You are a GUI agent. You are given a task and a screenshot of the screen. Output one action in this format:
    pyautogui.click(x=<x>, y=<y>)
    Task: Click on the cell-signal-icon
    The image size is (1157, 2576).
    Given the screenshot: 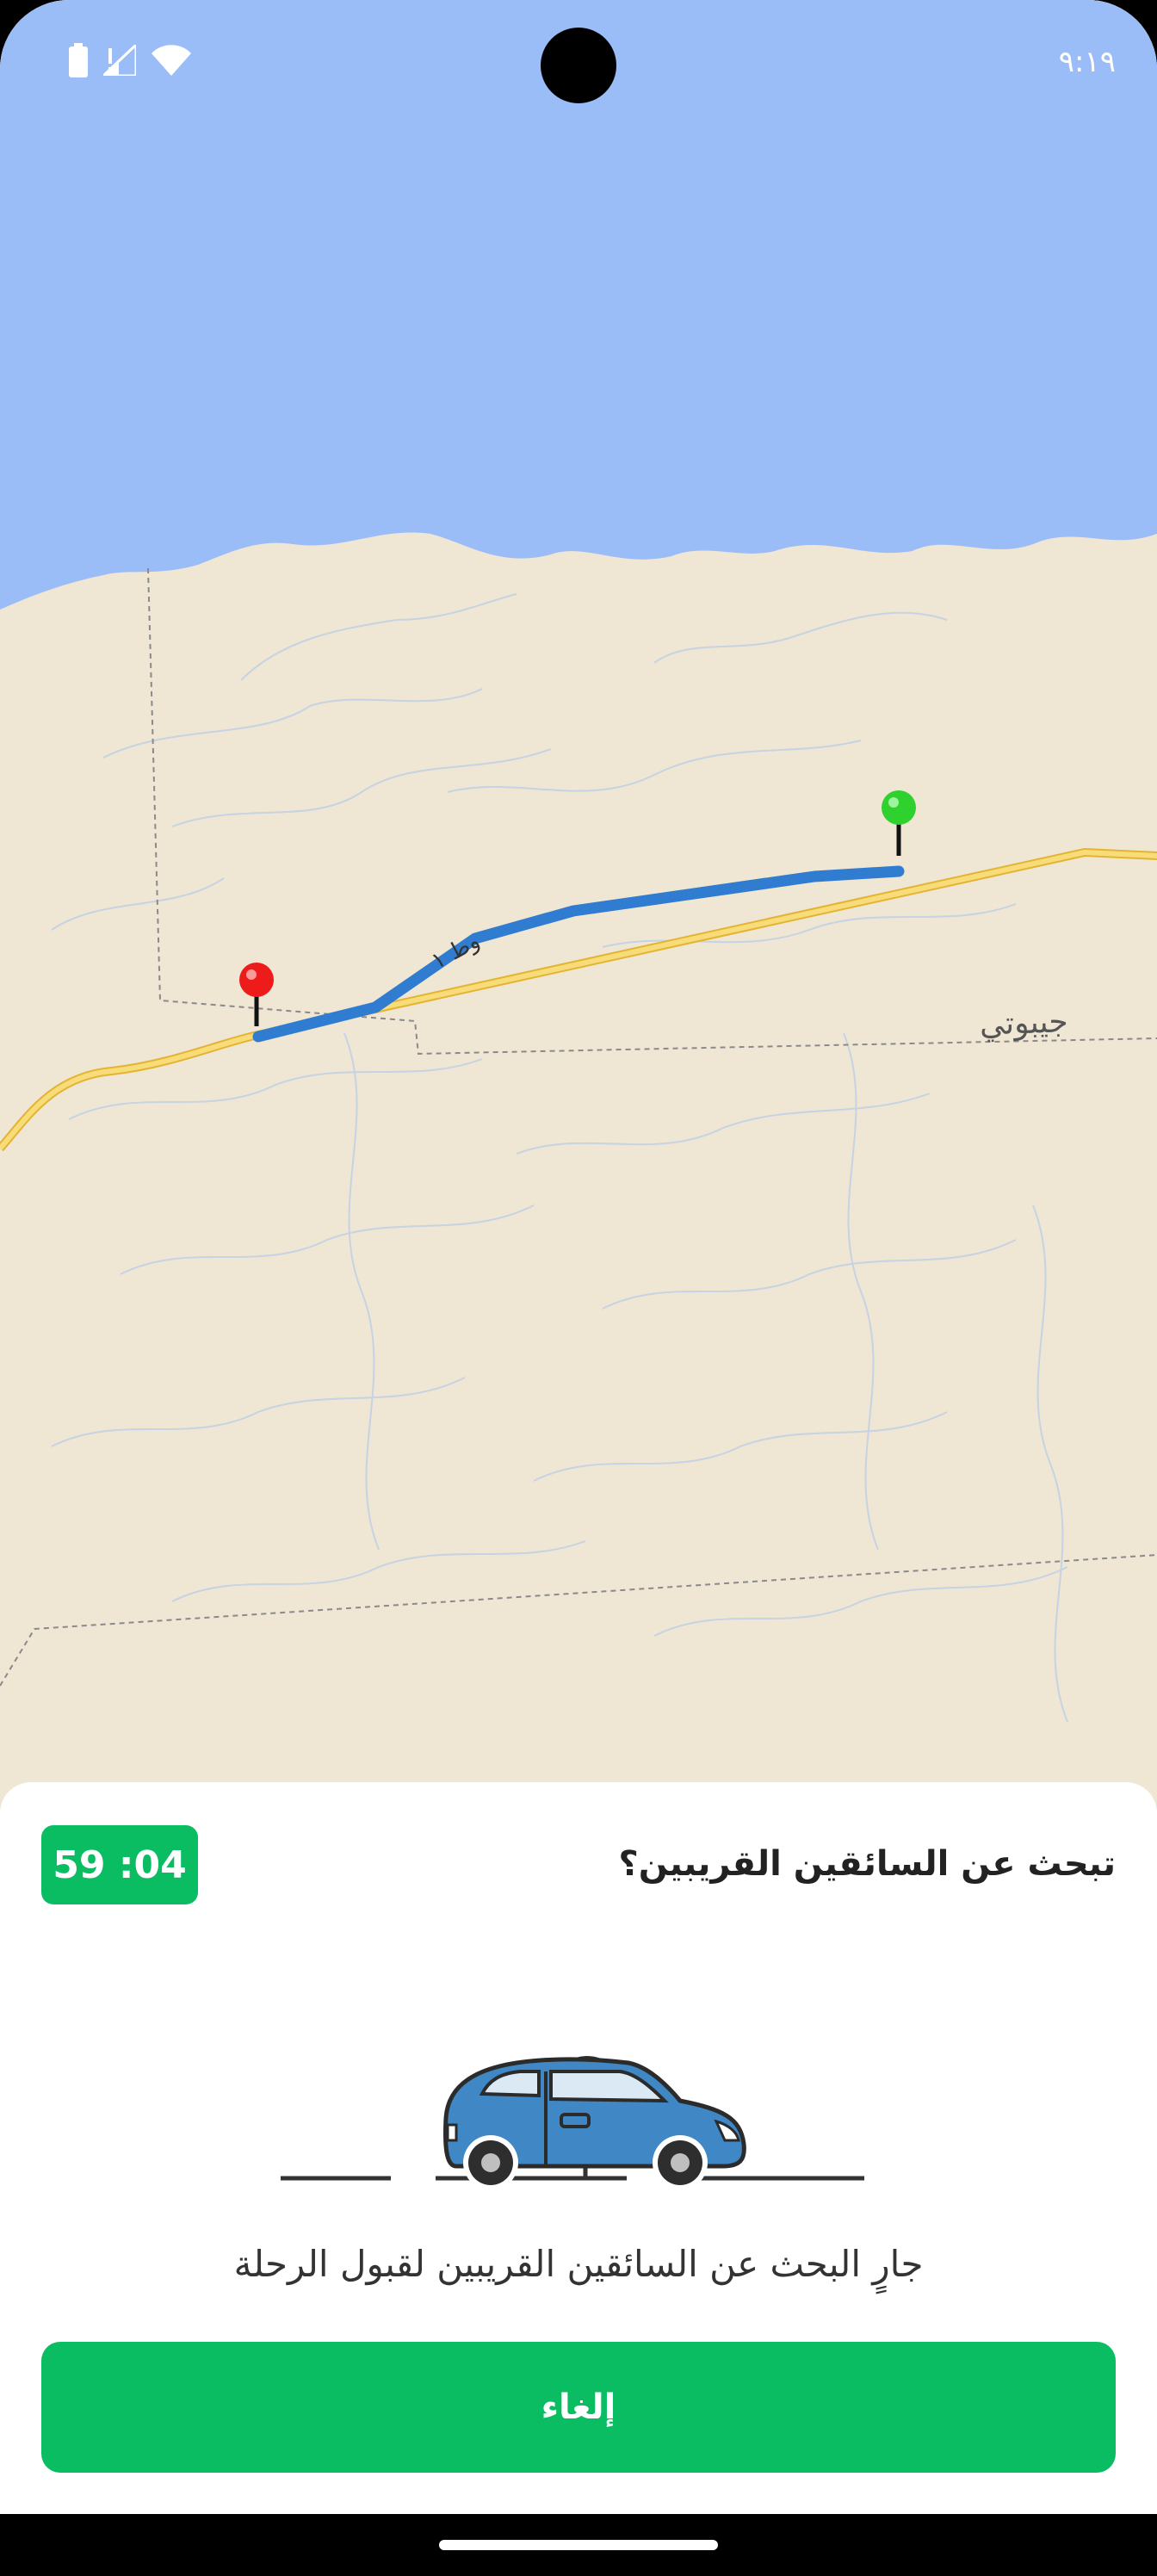 What is the action you would take?
    pyautogui.click(x=119, y=60)
    